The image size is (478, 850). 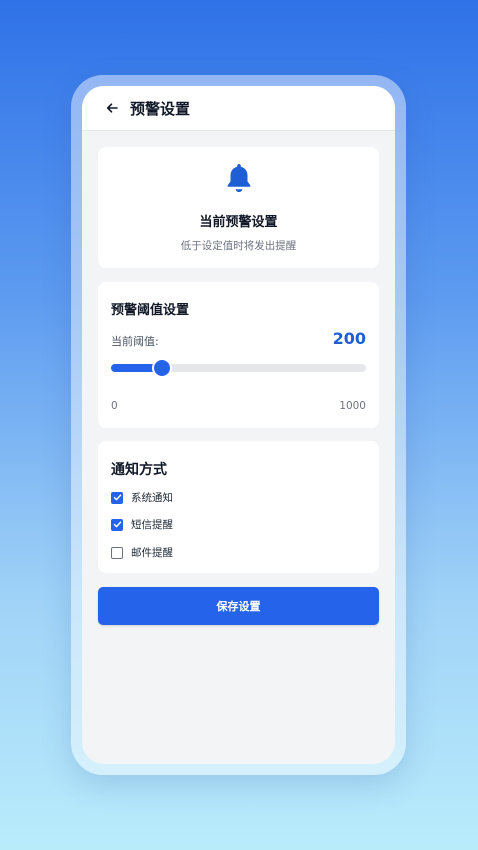 I want to click on option-system-notify: 系统通知, so click(x=142, y=497).